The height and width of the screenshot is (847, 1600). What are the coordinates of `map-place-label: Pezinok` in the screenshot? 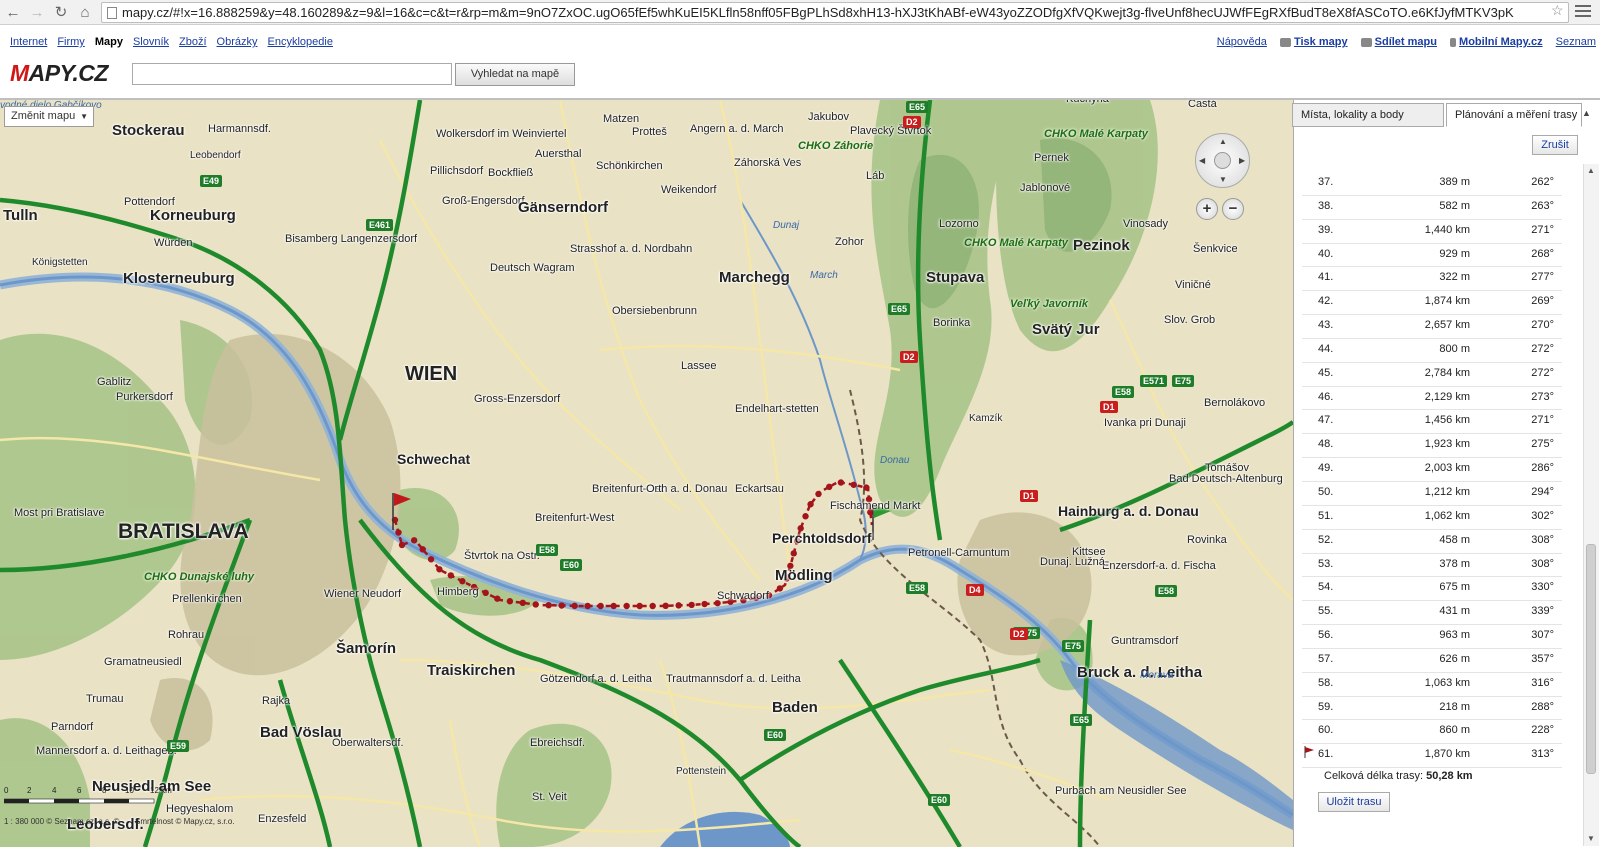 It's located at (1101, 245).